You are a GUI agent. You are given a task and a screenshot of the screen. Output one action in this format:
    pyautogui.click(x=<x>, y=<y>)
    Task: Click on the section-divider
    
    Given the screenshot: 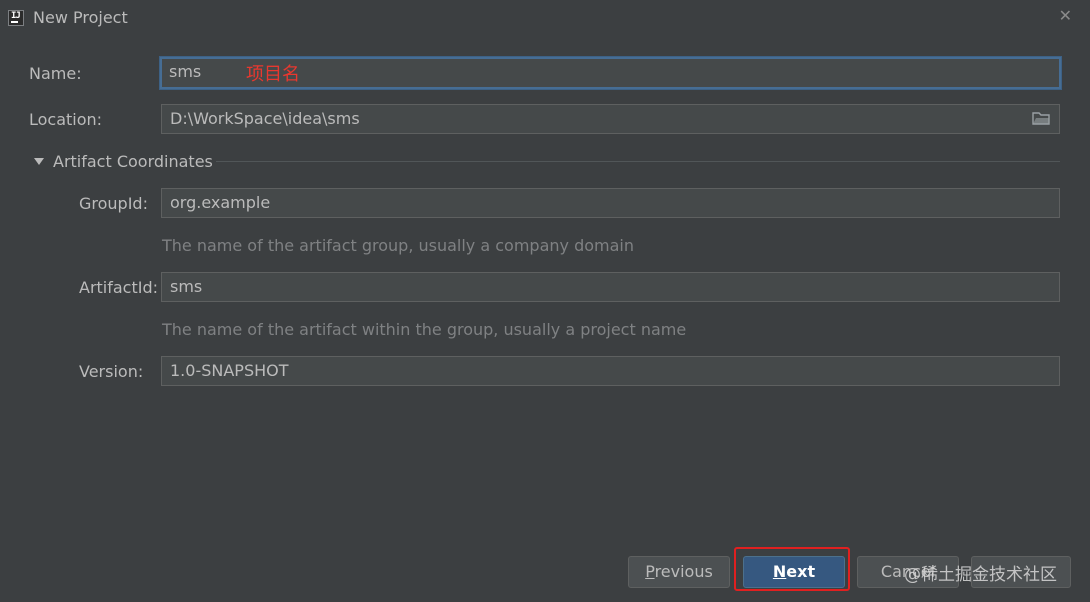 What is the action you would take?
    pyautogui.click(x=638, y=161)
    